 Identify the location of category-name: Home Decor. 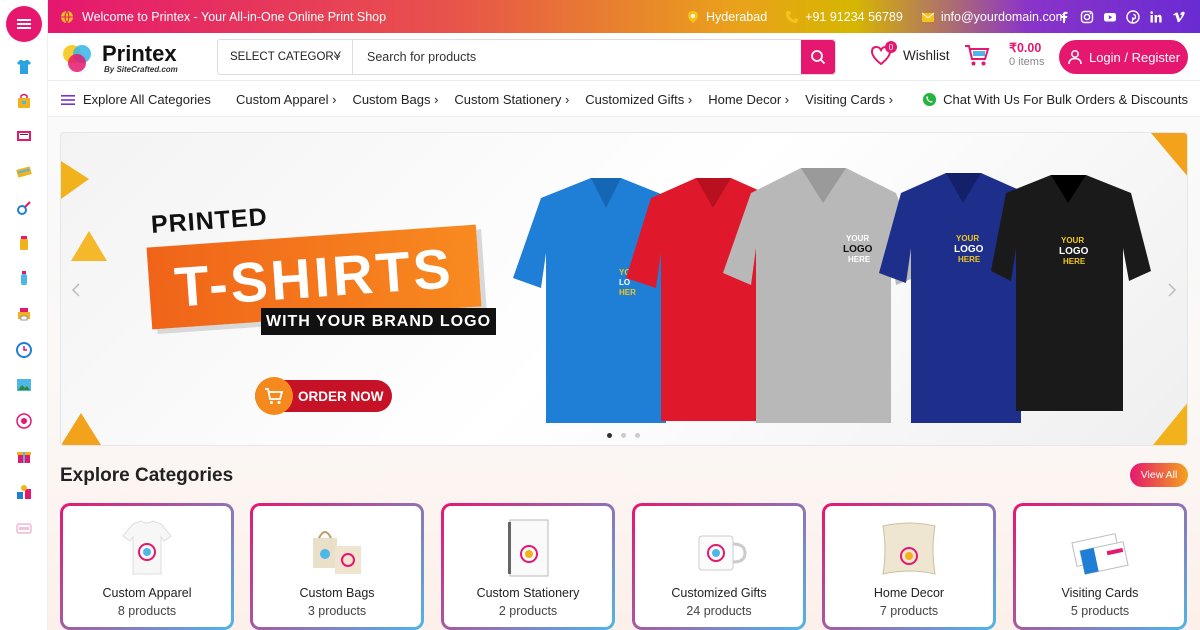
(909, 593).